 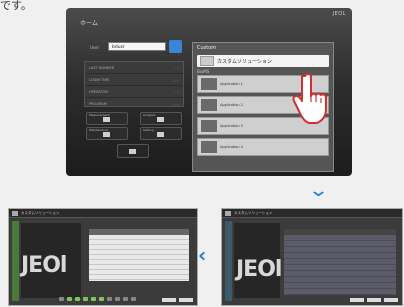 What do you see at coordinates (175, 46) in the screenshot?
I see `login-button` at bounding box center [175, 46].